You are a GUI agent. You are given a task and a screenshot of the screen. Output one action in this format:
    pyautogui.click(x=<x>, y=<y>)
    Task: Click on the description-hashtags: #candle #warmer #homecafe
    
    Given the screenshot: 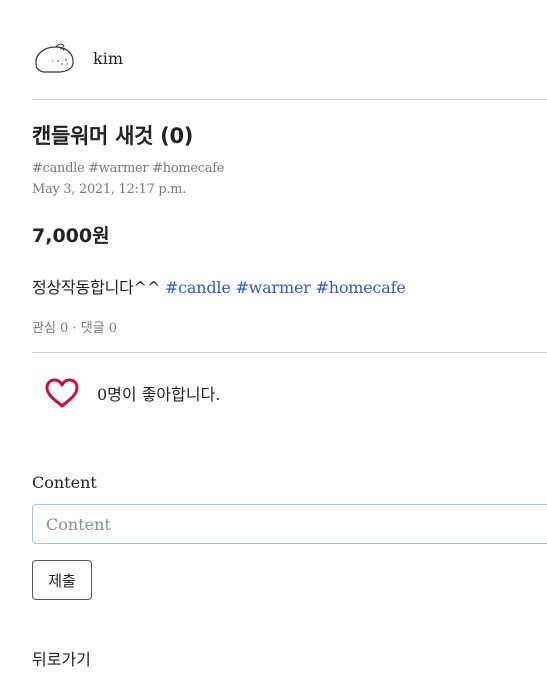 What is the action you would take?
    pyautogui.click(x=285, y=287)
    